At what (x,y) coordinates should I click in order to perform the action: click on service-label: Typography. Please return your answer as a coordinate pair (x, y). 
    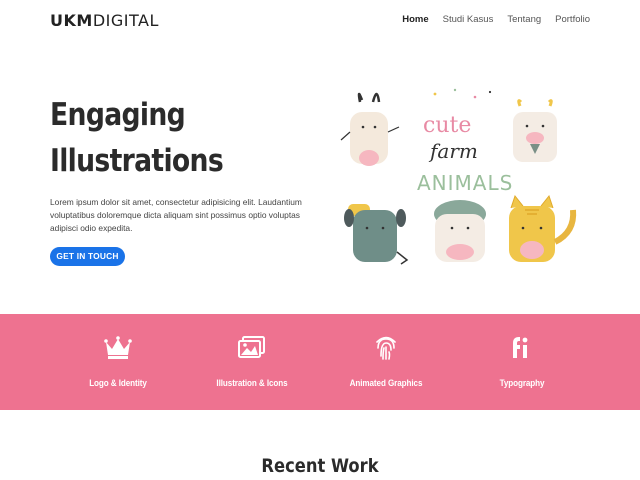
    Looking at the image, I should click on (522, 383).